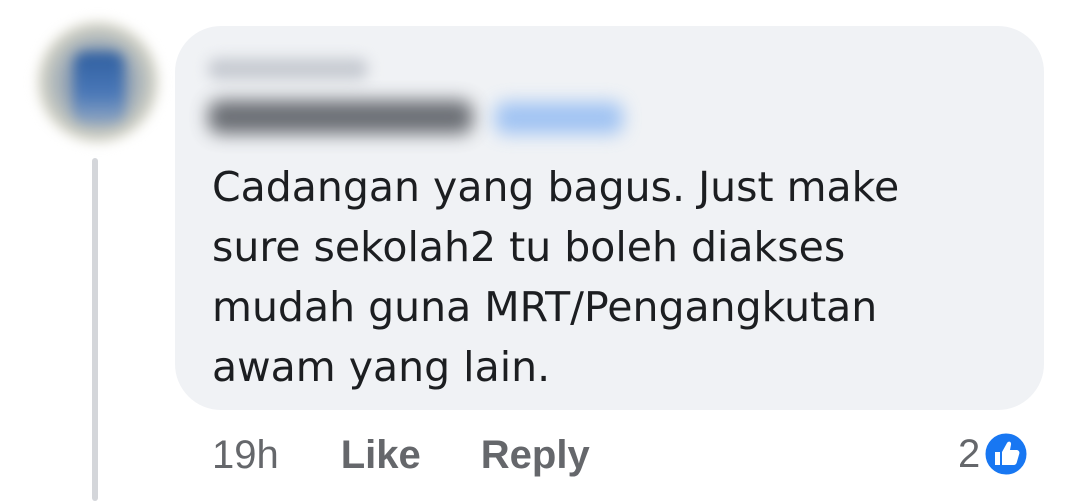  I want to click on author-badge-blurred, so click(288, 69).